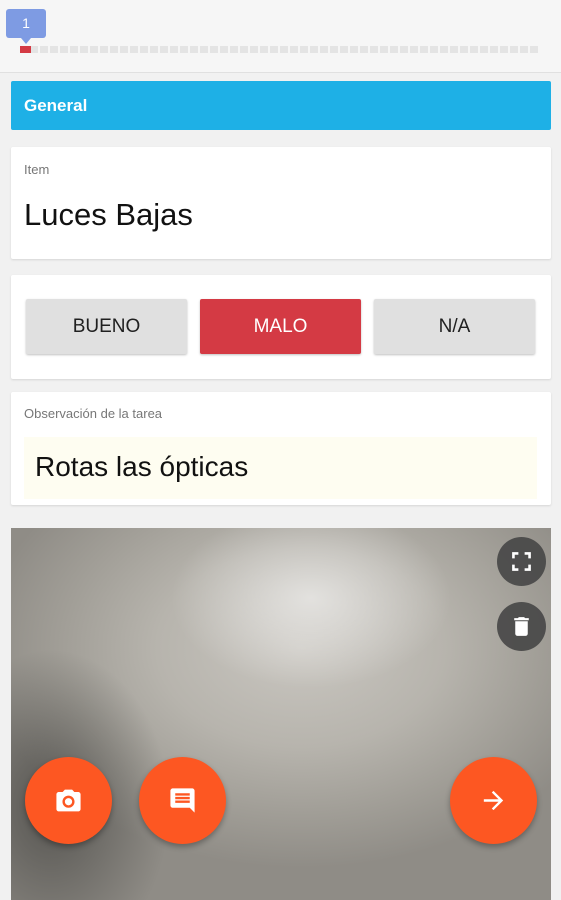 Image resolution: width=561 pixels, height=900 pixels. I want to click on step-indicator: 1, so click(26, 26).